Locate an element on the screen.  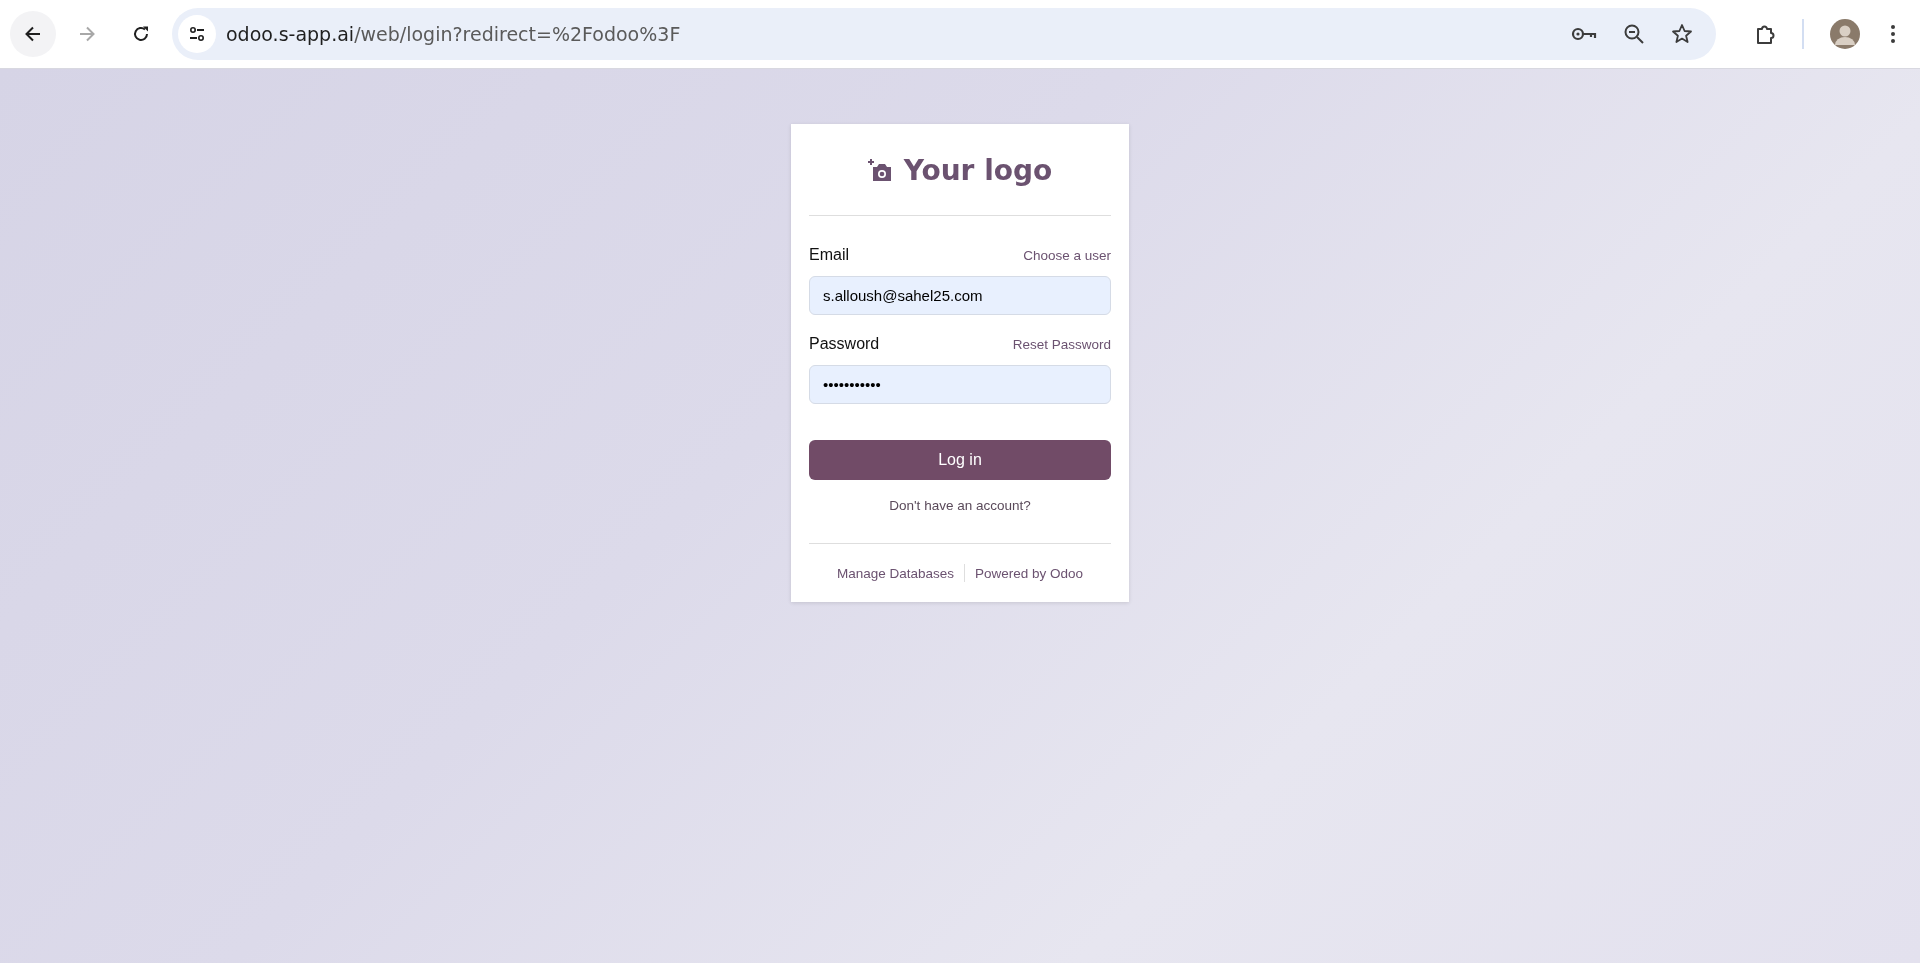
address-bar: odoo.s-app.ai/web/login?redirect=%2Fodoo%3F is located at coordinates (944, 34).